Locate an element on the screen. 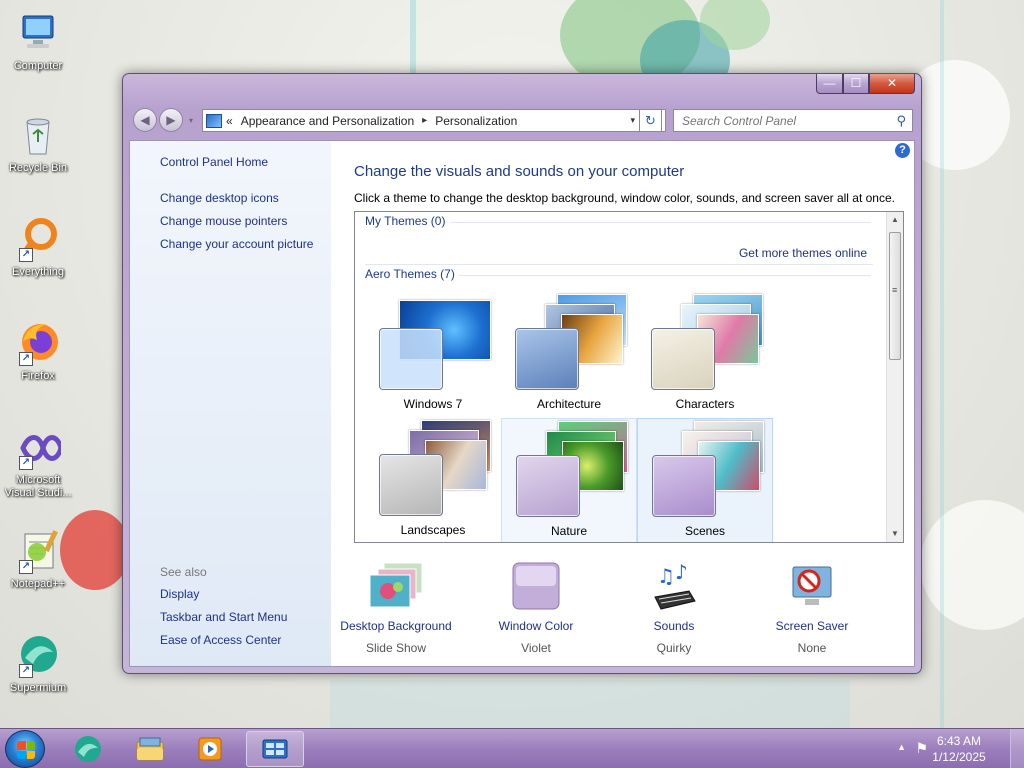 This screenshot has height=768, width=1024. theme-architecture: Architecture is located at coordinates (569, 355).